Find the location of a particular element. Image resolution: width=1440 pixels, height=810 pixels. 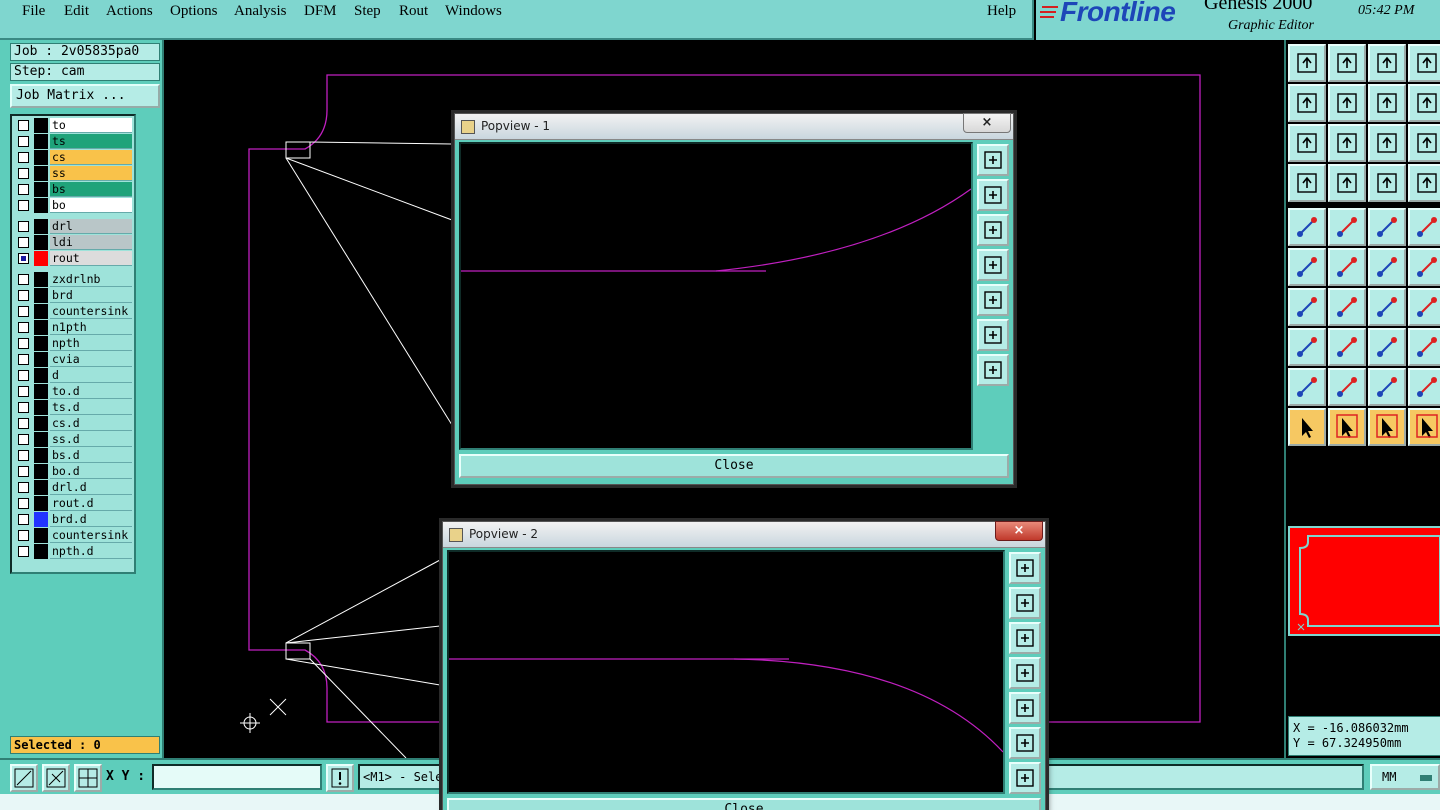

layer-row: bs is located at coordinates (73, 189).